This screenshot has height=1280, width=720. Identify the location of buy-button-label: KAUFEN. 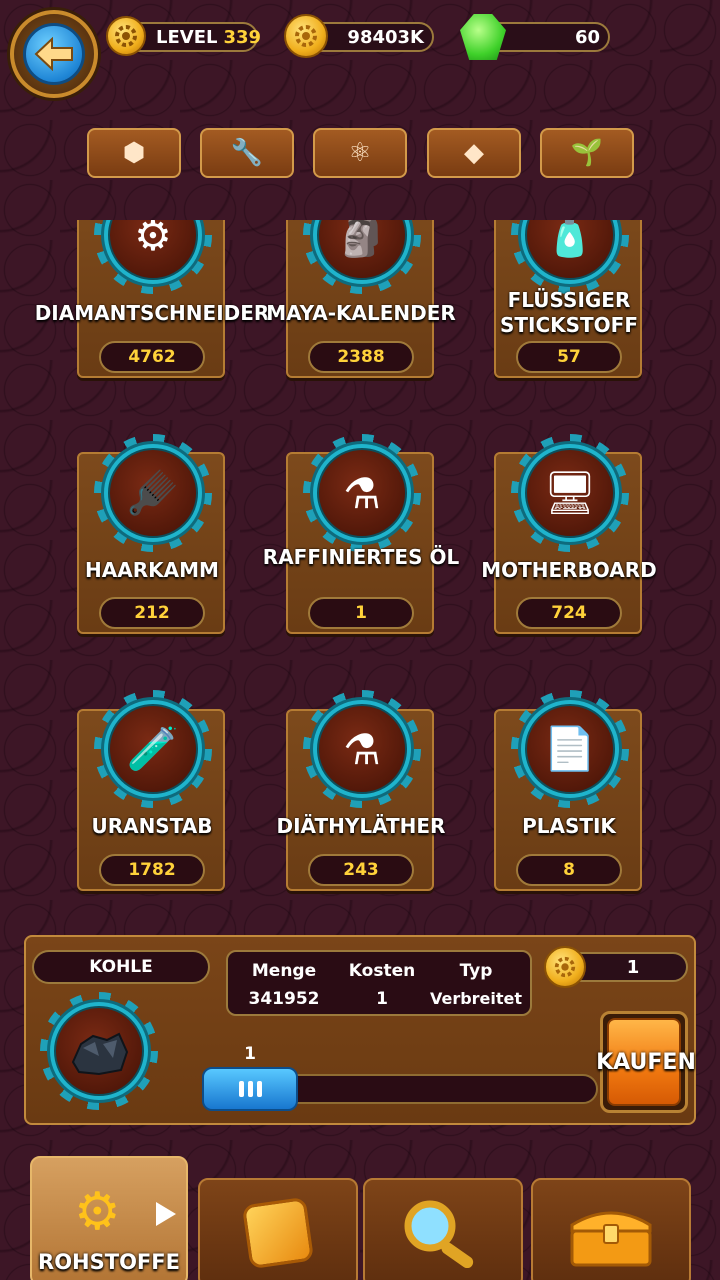
(646, 1062).